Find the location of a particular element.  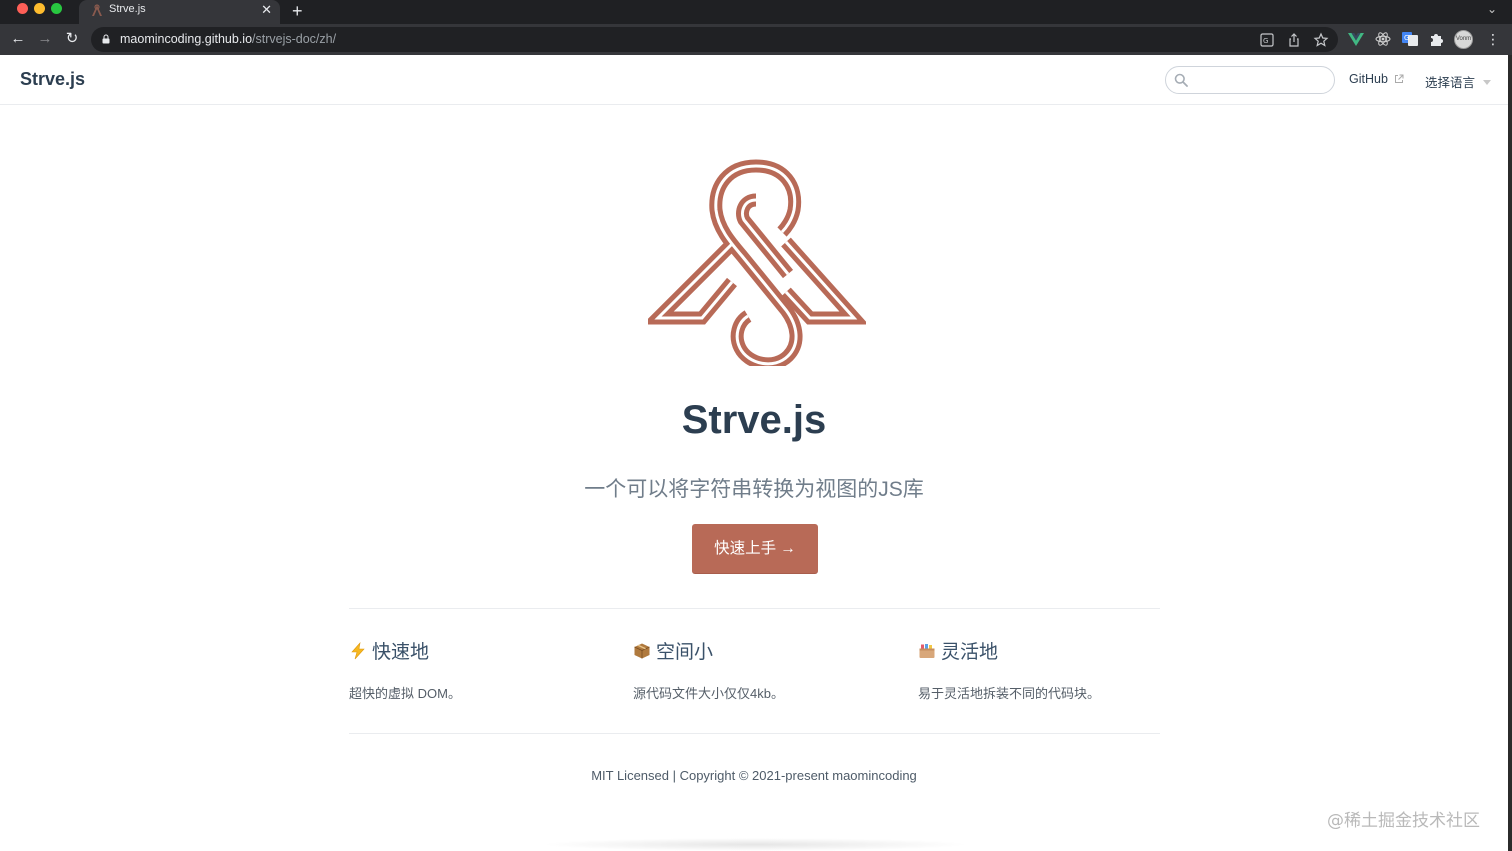

bottom-shadow is located at coordinates (755, 844).